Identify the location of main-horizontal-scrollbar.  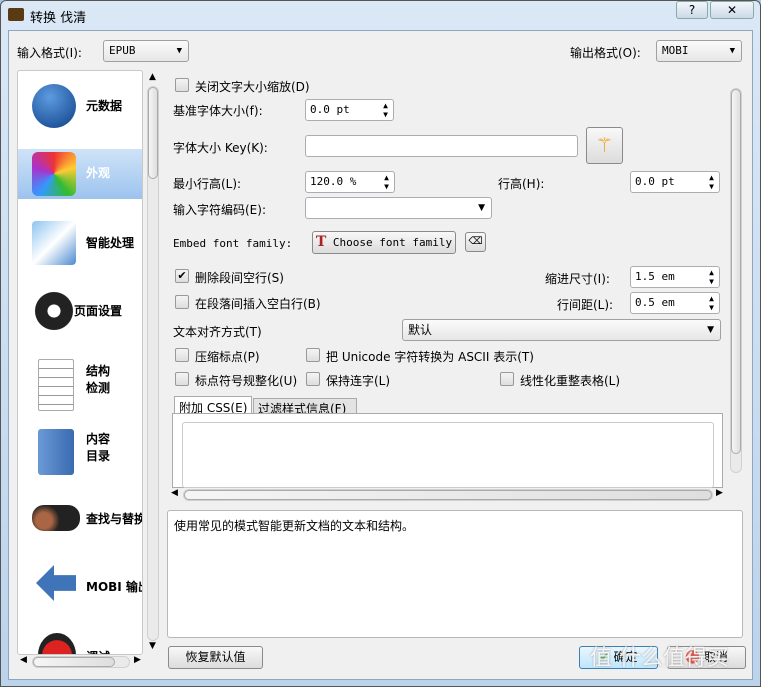
(448, 495).